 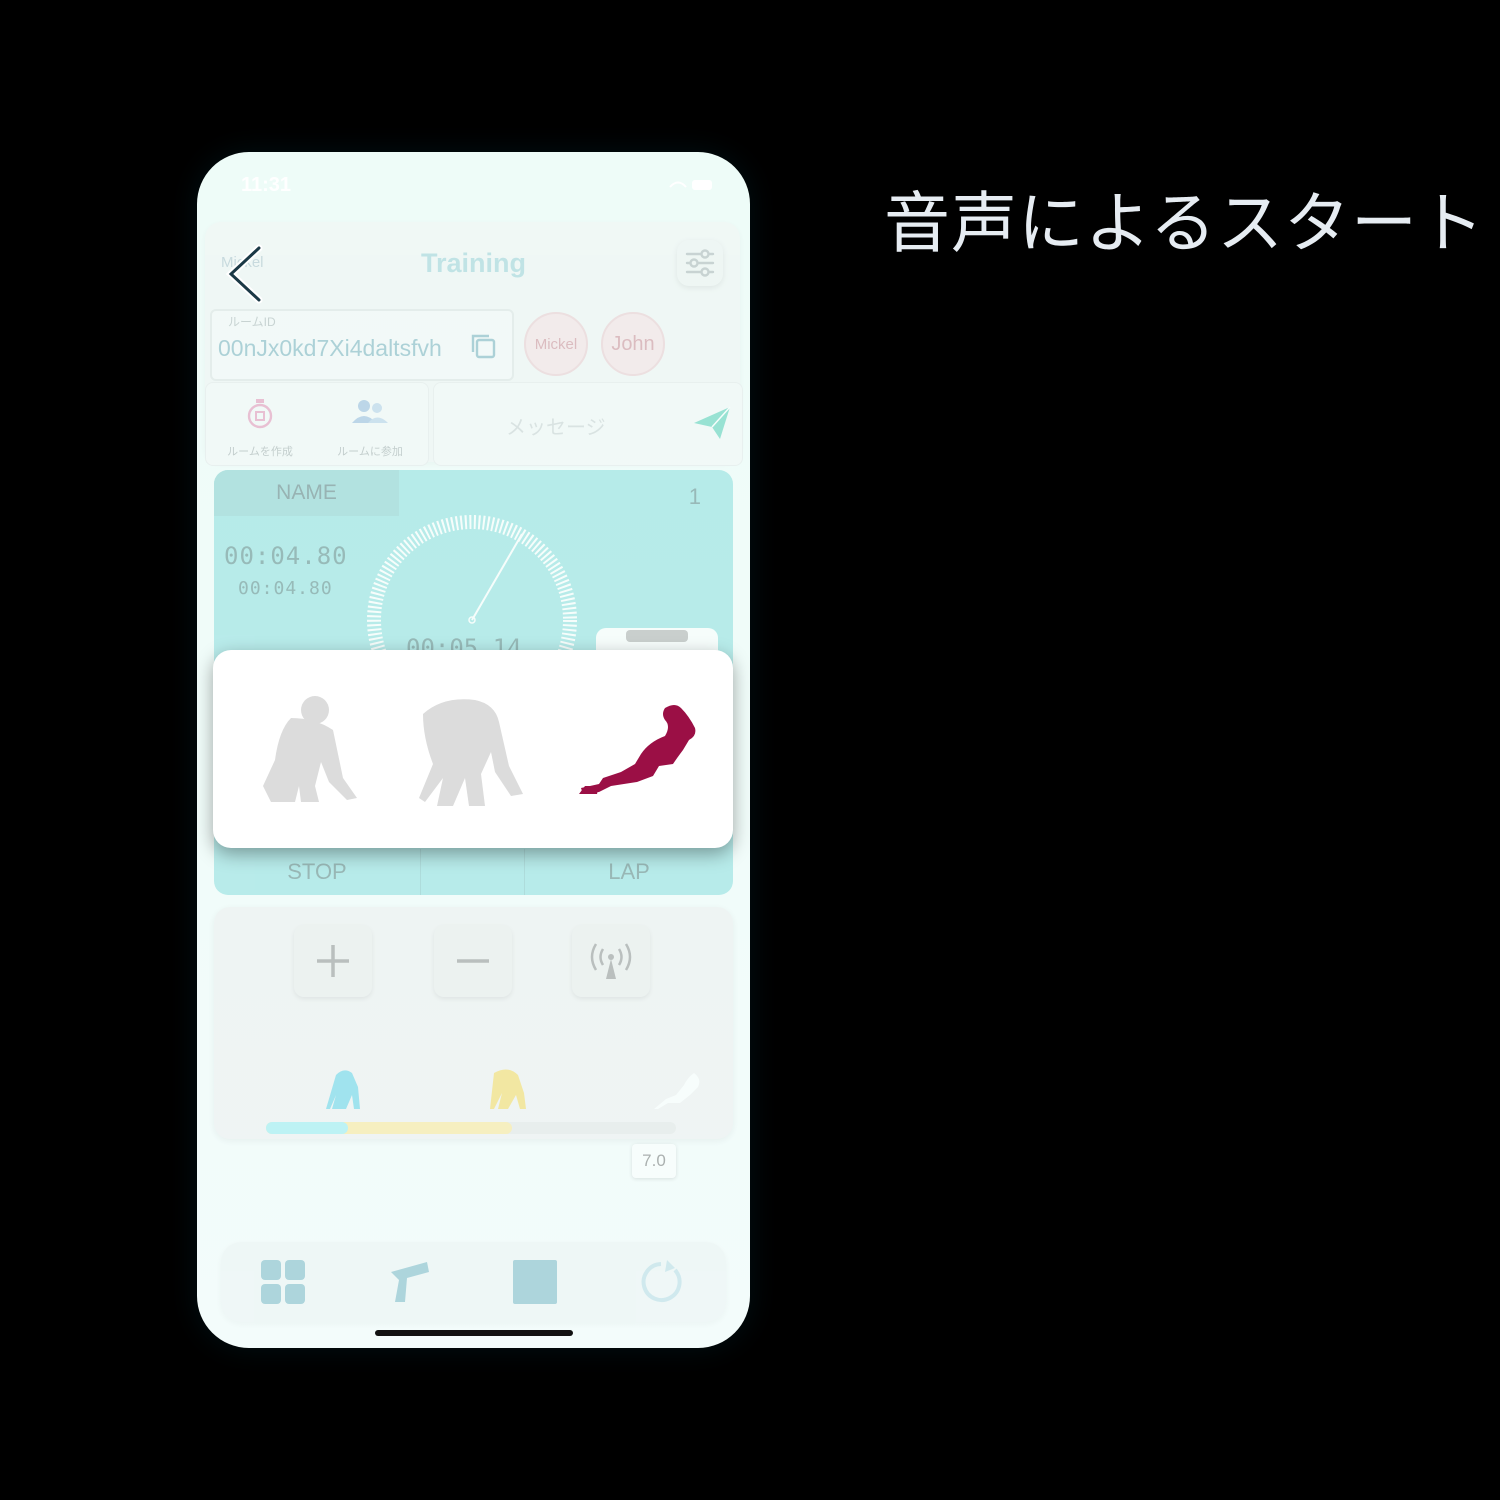 What do you see at coordinates (252, 322) in the screenshot?
I see `room-id-label: ルームID` at bounding box center [252, 322].